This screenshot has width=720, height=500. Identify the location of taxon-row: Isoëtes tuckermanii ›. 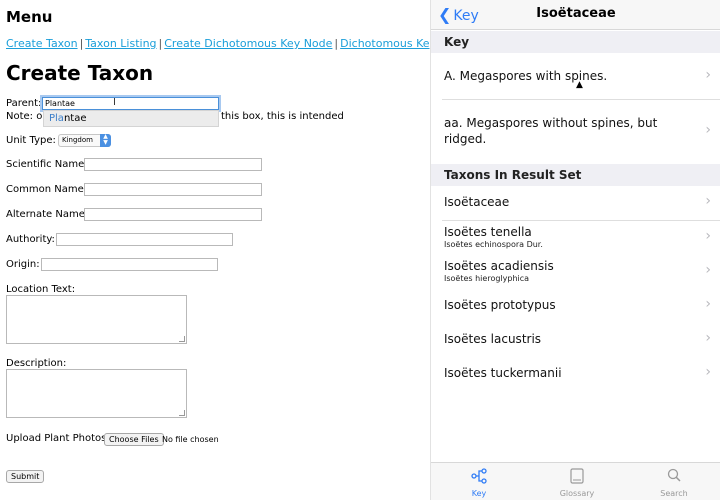
(575, 374).